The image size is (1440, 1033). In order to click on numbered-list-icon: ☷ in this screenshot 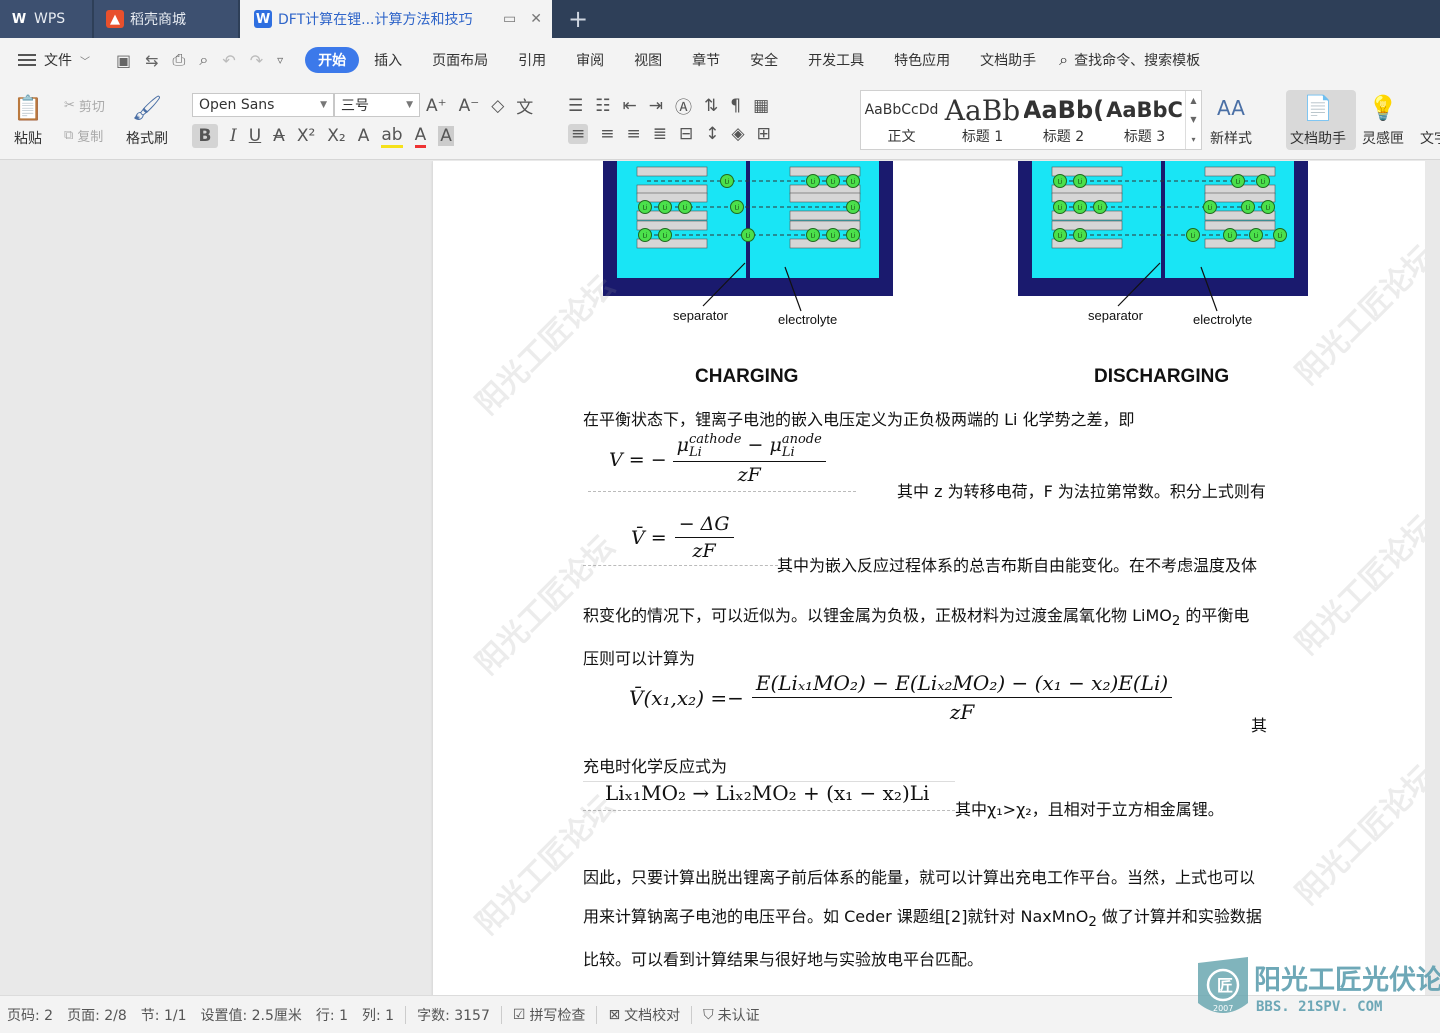, I will do `click(602, 106)`.